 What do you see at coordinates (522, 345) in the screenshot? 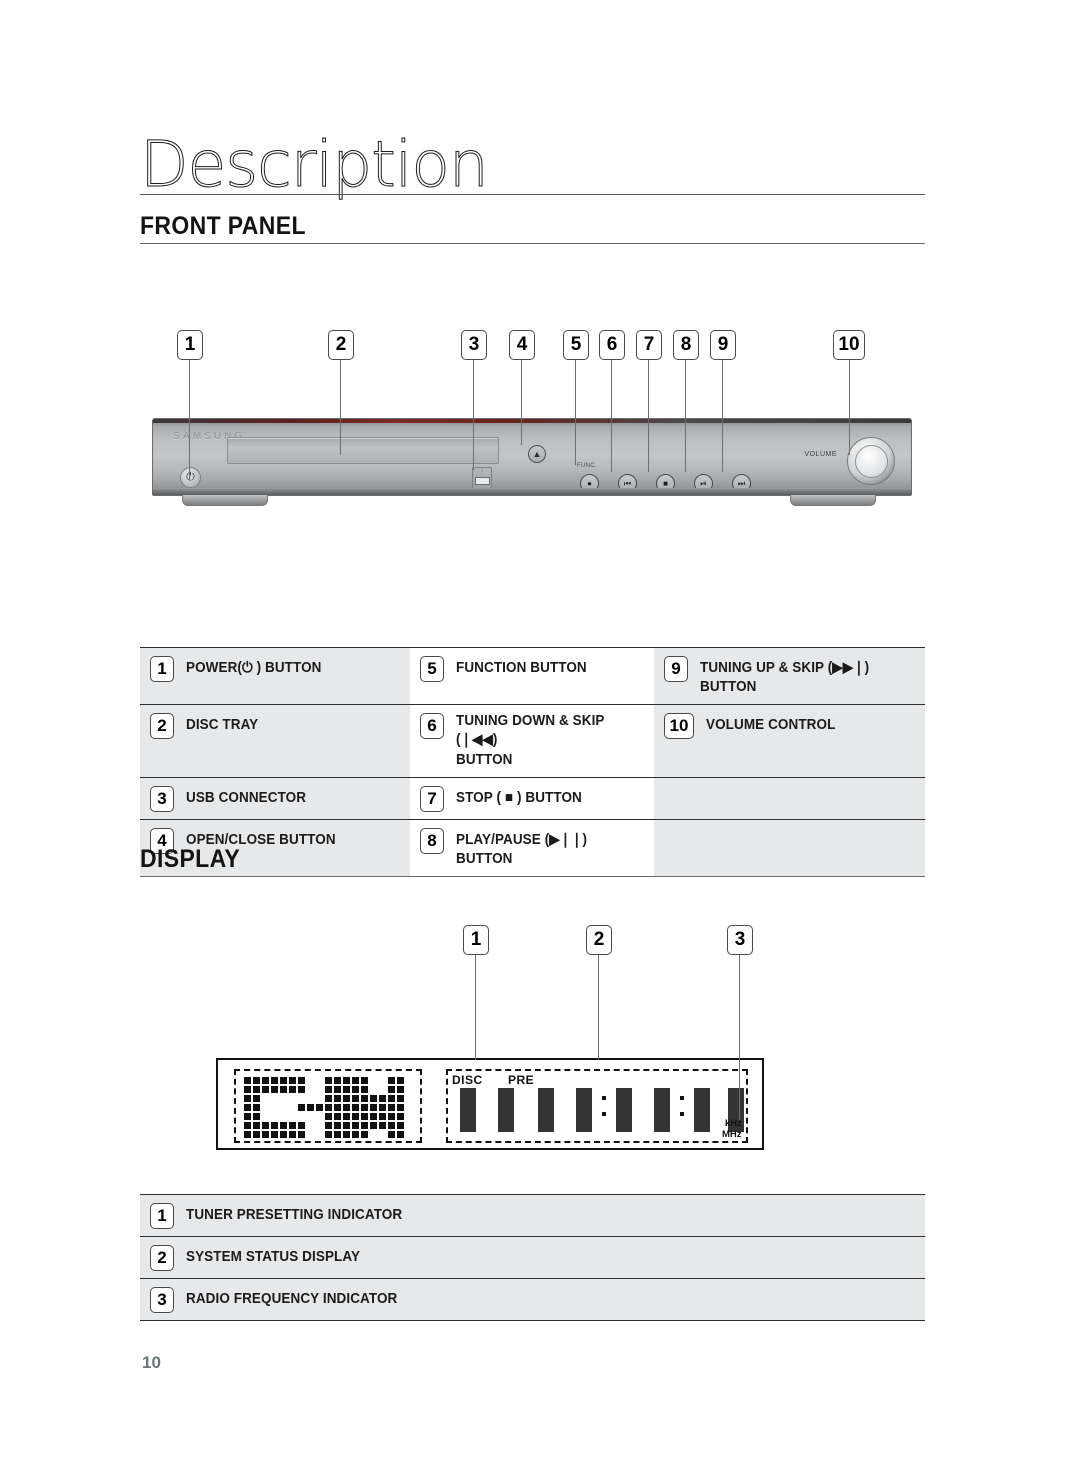
I see `diagram-callout-4: 4` at bounding box center [522, 345].